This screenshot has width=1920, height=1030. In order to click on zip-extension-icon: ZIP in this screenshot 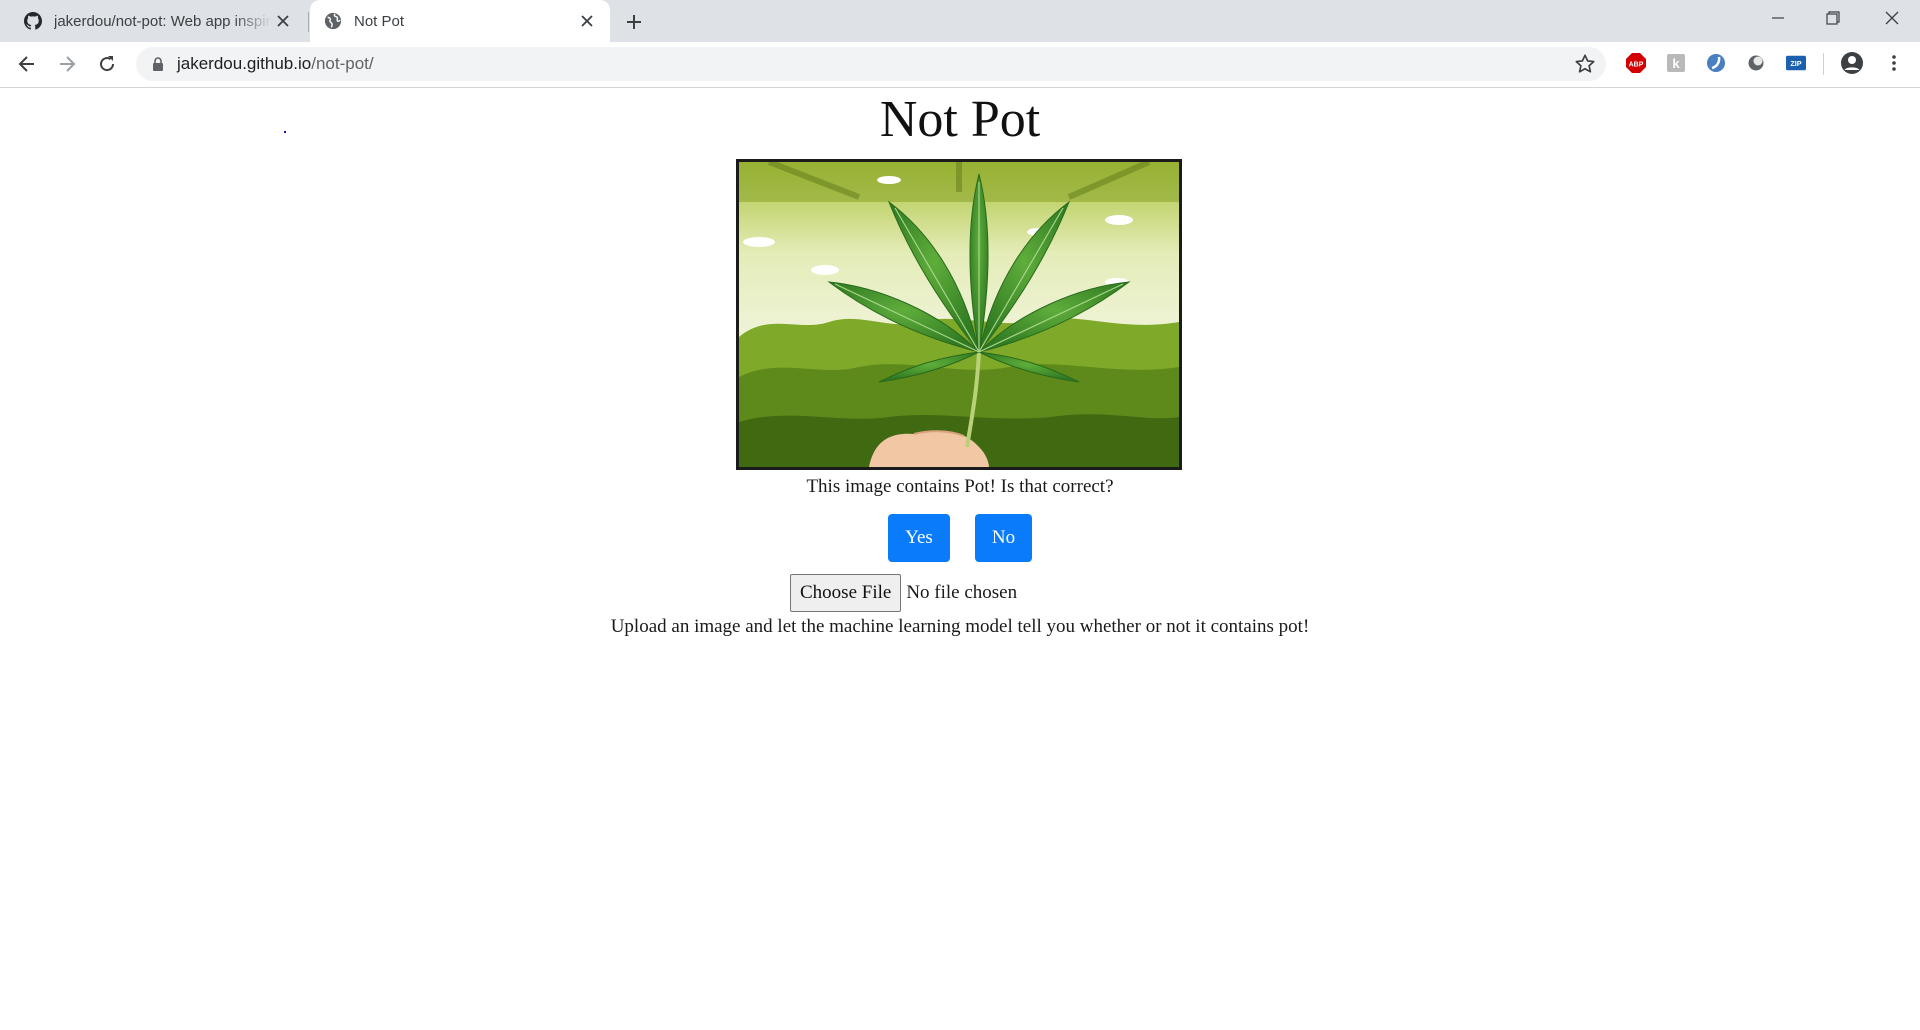, I will do `click(1796, 63)`.